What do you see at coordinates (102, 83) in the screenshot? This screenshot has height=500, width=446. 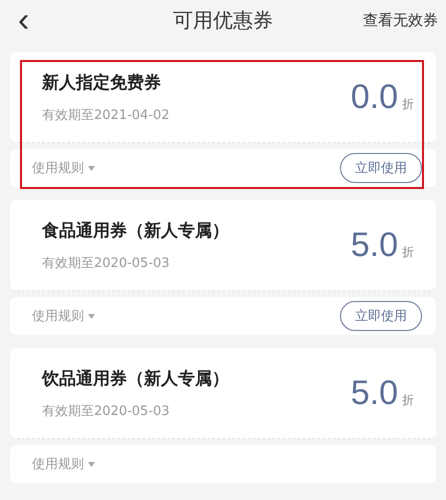 I see `coupon-name: 新人指定免费券` at bounding box center [102, 83].